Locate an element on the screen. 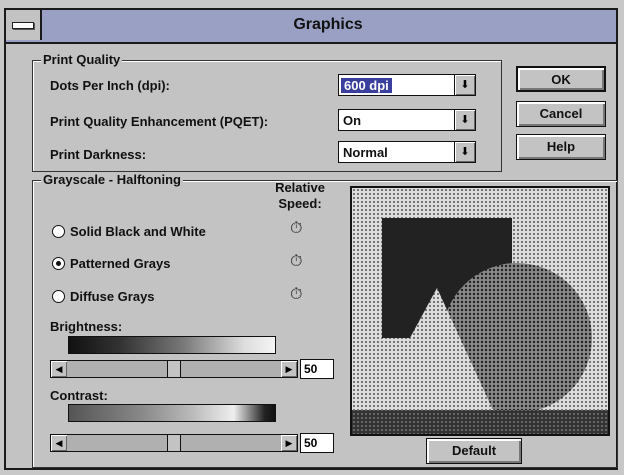 The height and width of the screenshot is (475, 624). dash-icon is located at coordinates (23, 25).